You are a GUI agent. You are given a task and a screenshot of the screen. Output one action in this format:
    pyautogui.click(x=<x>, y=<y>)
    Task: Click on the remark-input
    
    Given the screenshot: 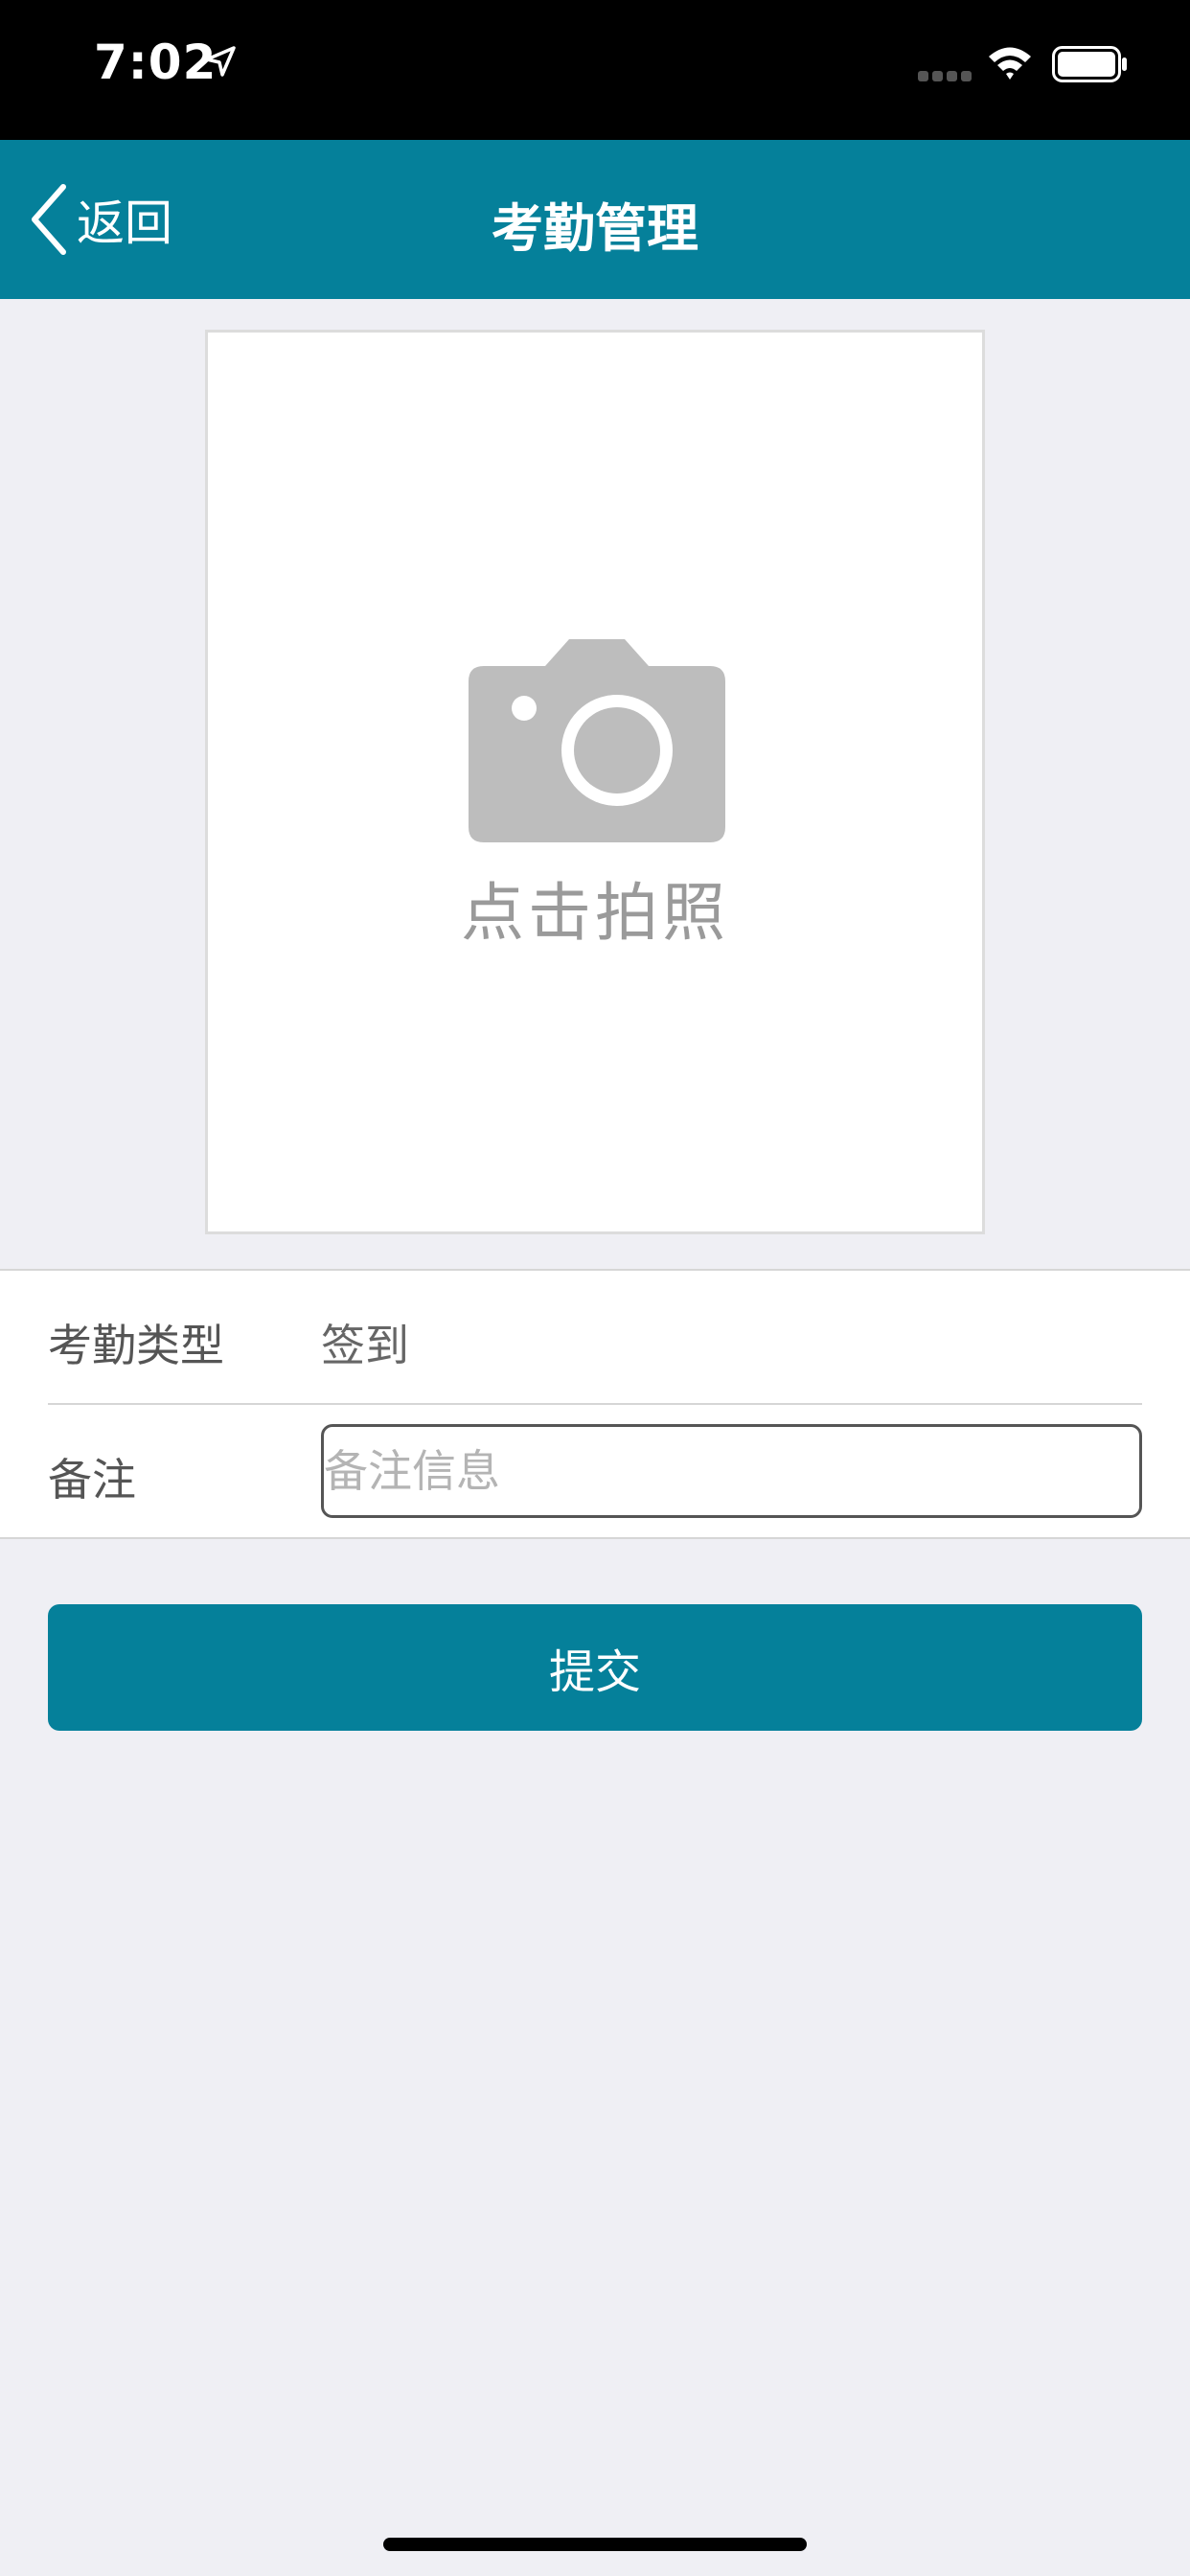 What is the action you would take?
    pyautogui.click(x=732, y=1471)
    